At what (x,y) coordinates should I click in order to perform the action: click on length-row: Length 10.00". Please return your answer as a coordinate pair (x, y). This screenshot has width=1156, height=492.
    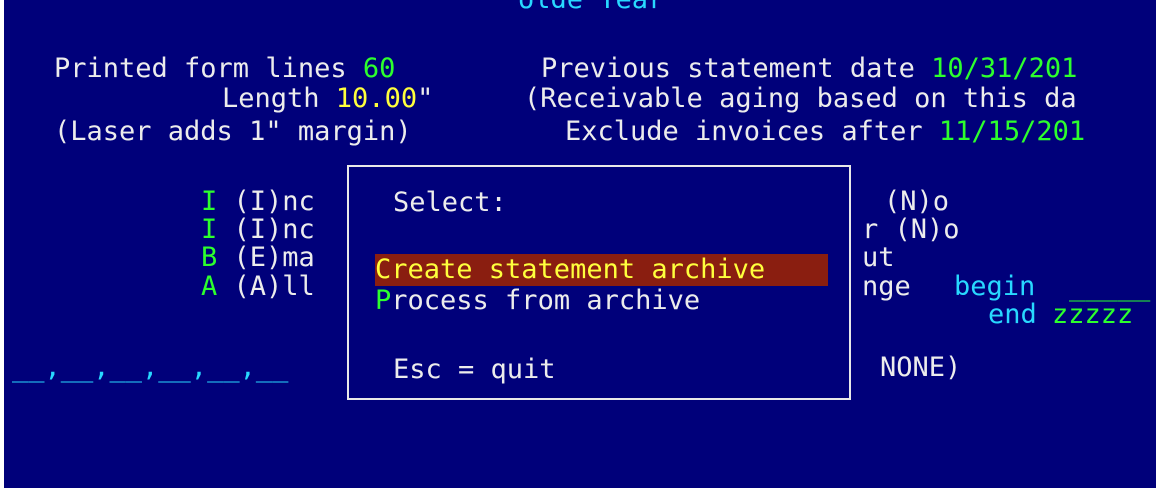
    Looking at the image, I should click on (327, 99).